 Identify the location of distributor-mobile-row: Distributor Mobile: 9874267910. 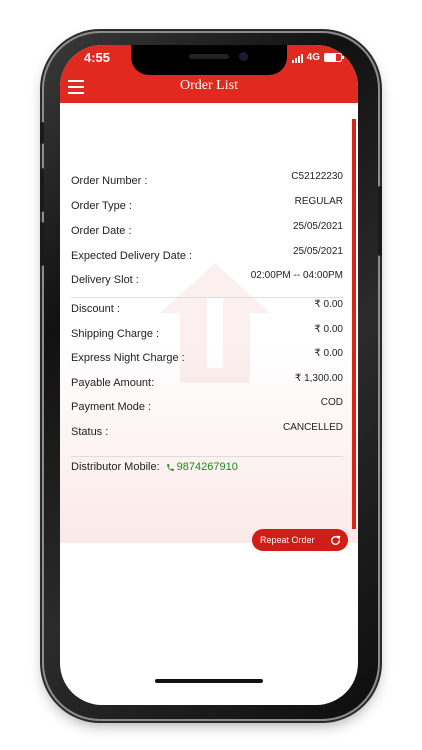
(154, 467).